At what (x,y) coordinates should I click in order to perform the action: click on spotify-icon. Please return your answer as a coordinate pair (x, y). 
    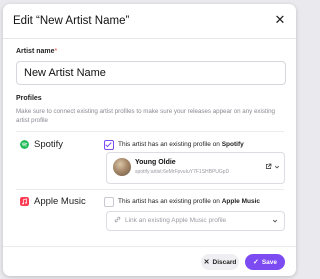
    Looking at the image, I should click on (24, 144).